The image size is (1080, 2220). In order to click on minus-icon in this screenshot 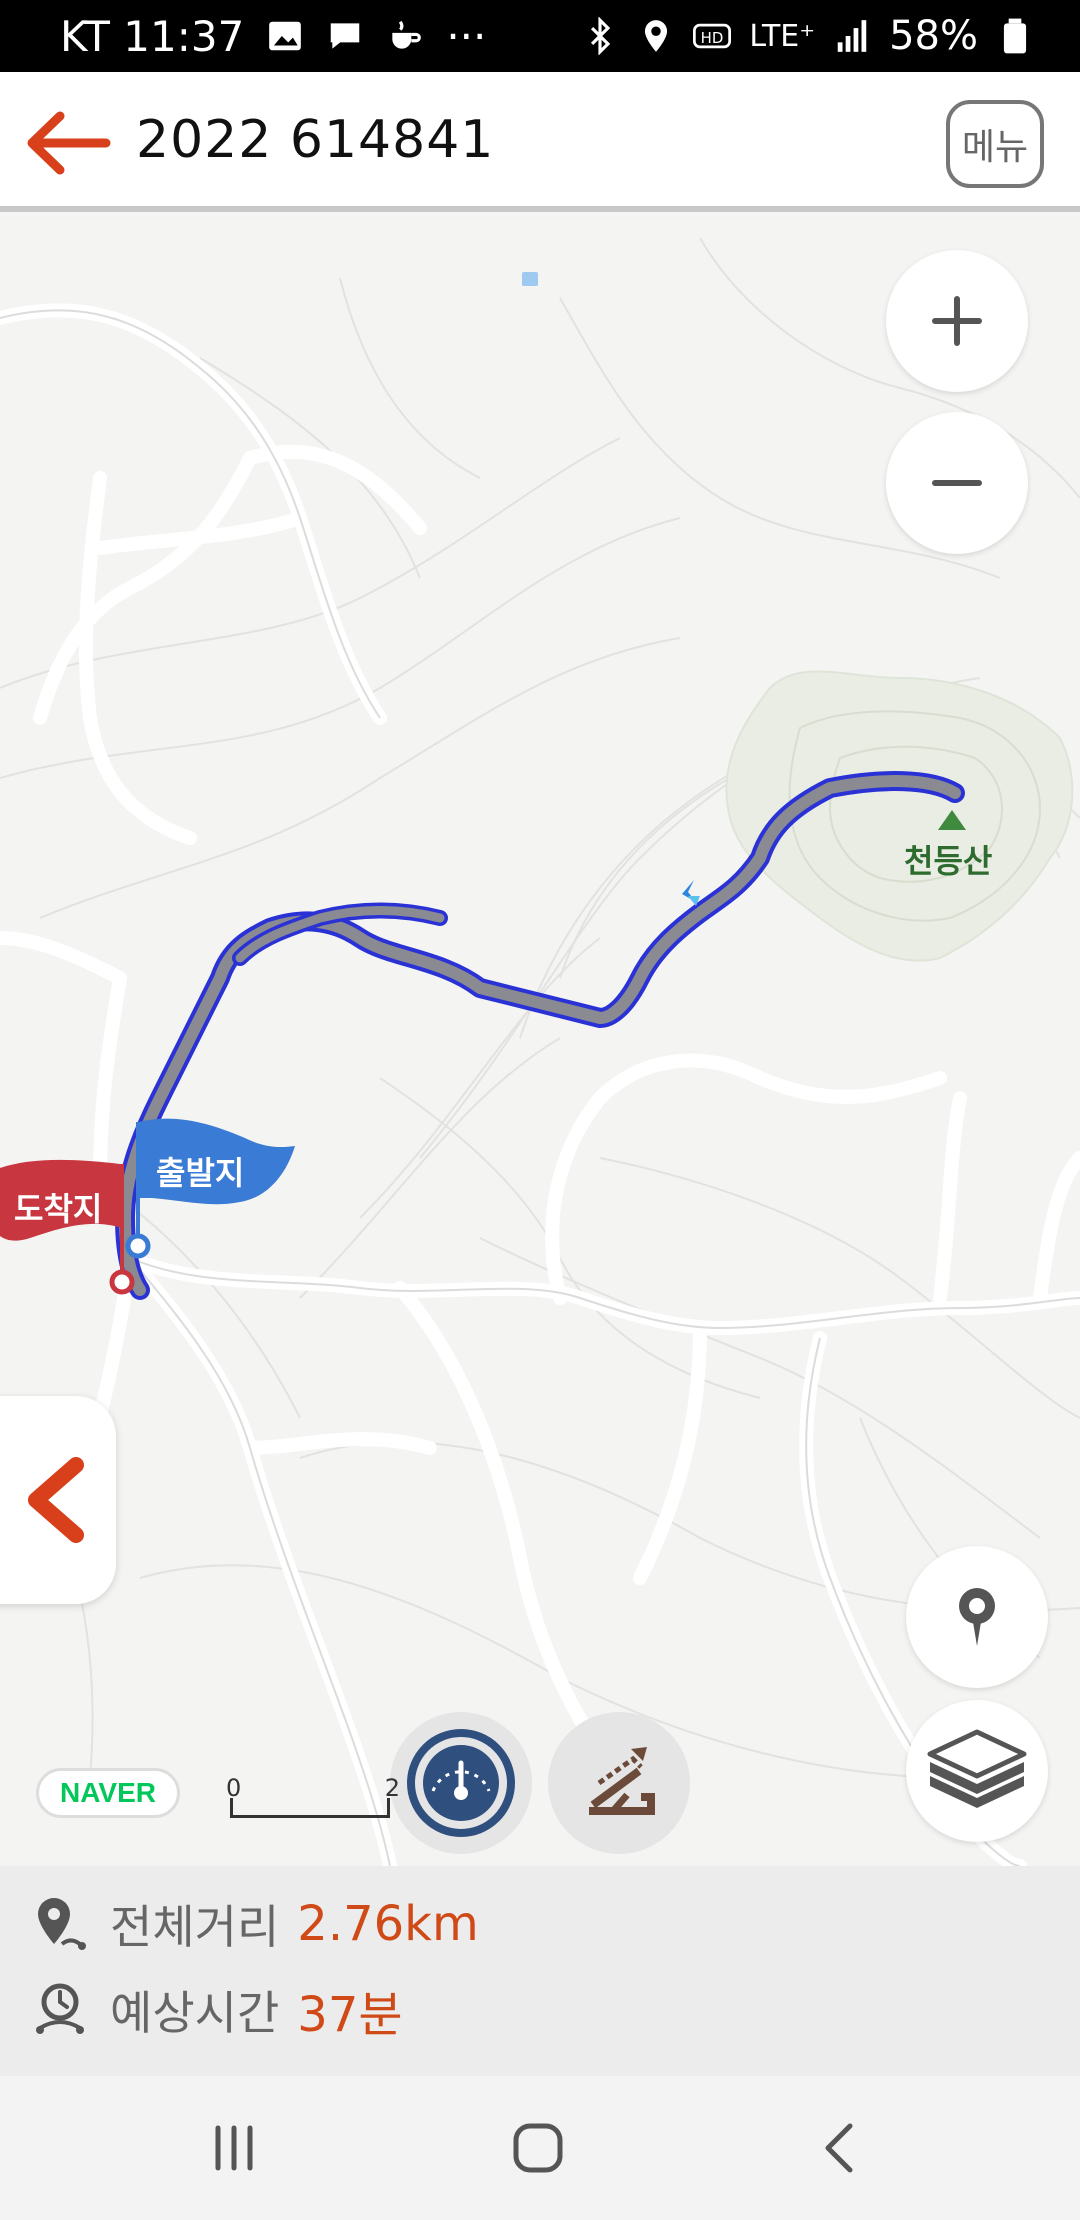, I will do `click(957, 483)`.